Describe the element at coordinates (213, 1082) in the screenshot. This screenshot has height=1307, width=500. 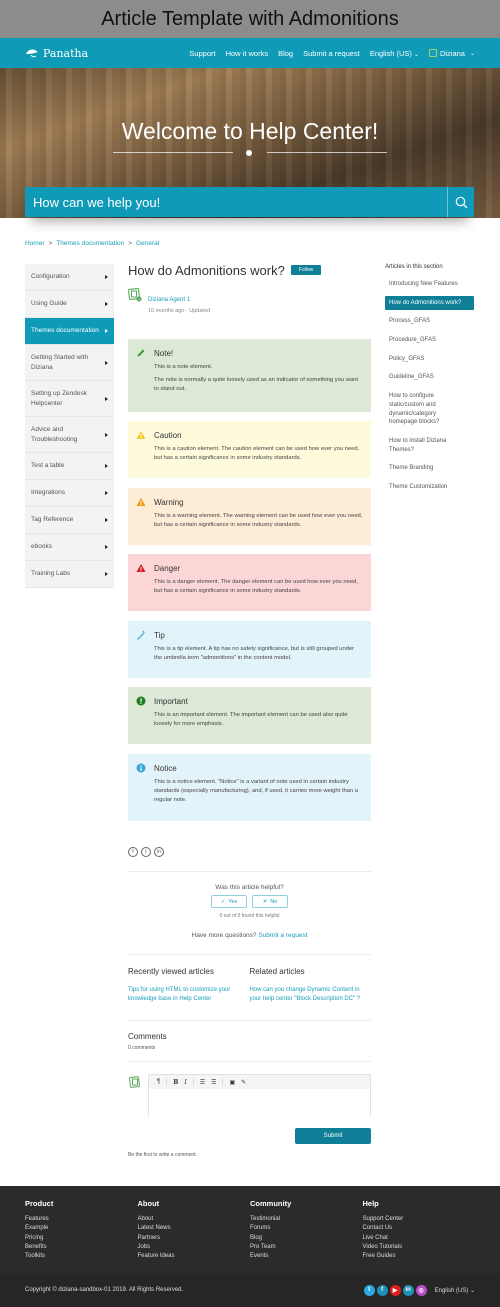
I see `numbered-list-icon: ☰` at that location.